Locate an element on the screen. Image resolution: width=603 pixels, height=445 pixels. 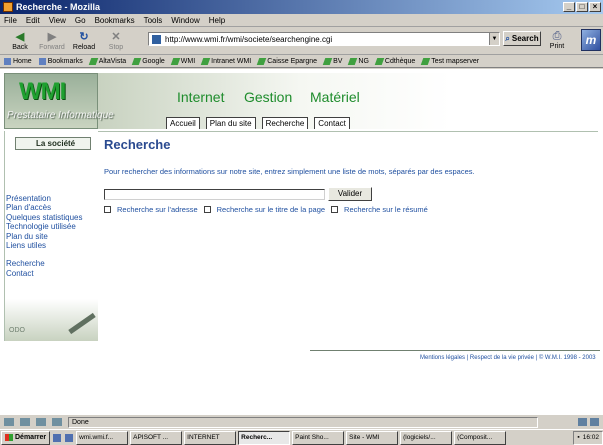
tray-icon: ▪ is located at coordinates (578, 437).